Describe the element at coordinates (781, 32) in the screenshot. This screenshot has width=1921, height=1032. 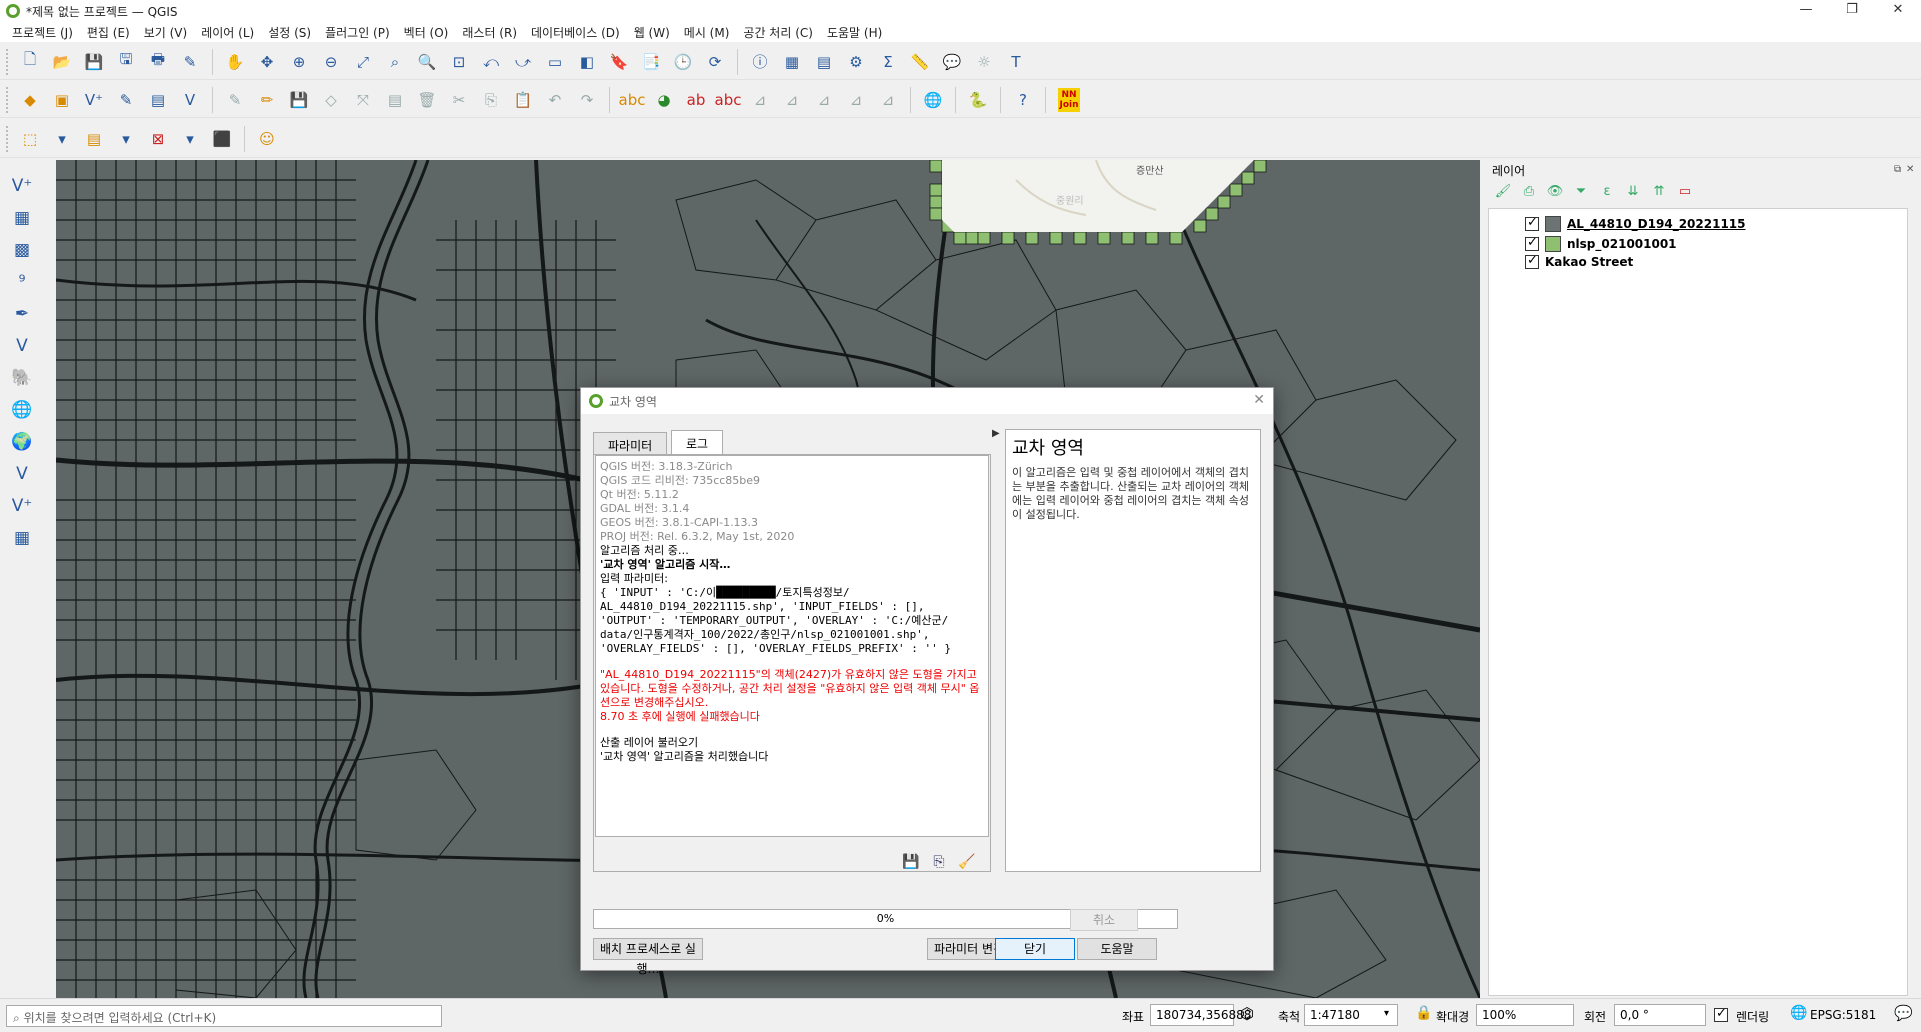
I see `menu-processing: 공간 처리 (C)` at that location.